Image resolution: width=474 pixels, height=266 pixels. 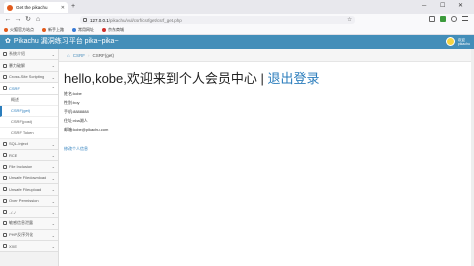 I want to click on sidebar-item: PHP反序列化 ⌄, so click(x=29, y=235).